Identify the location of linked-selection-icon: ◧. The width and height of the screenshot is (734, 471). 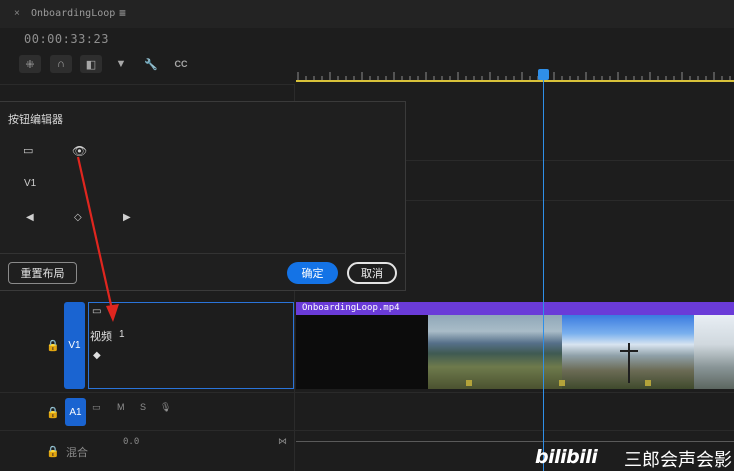
(91, 64).